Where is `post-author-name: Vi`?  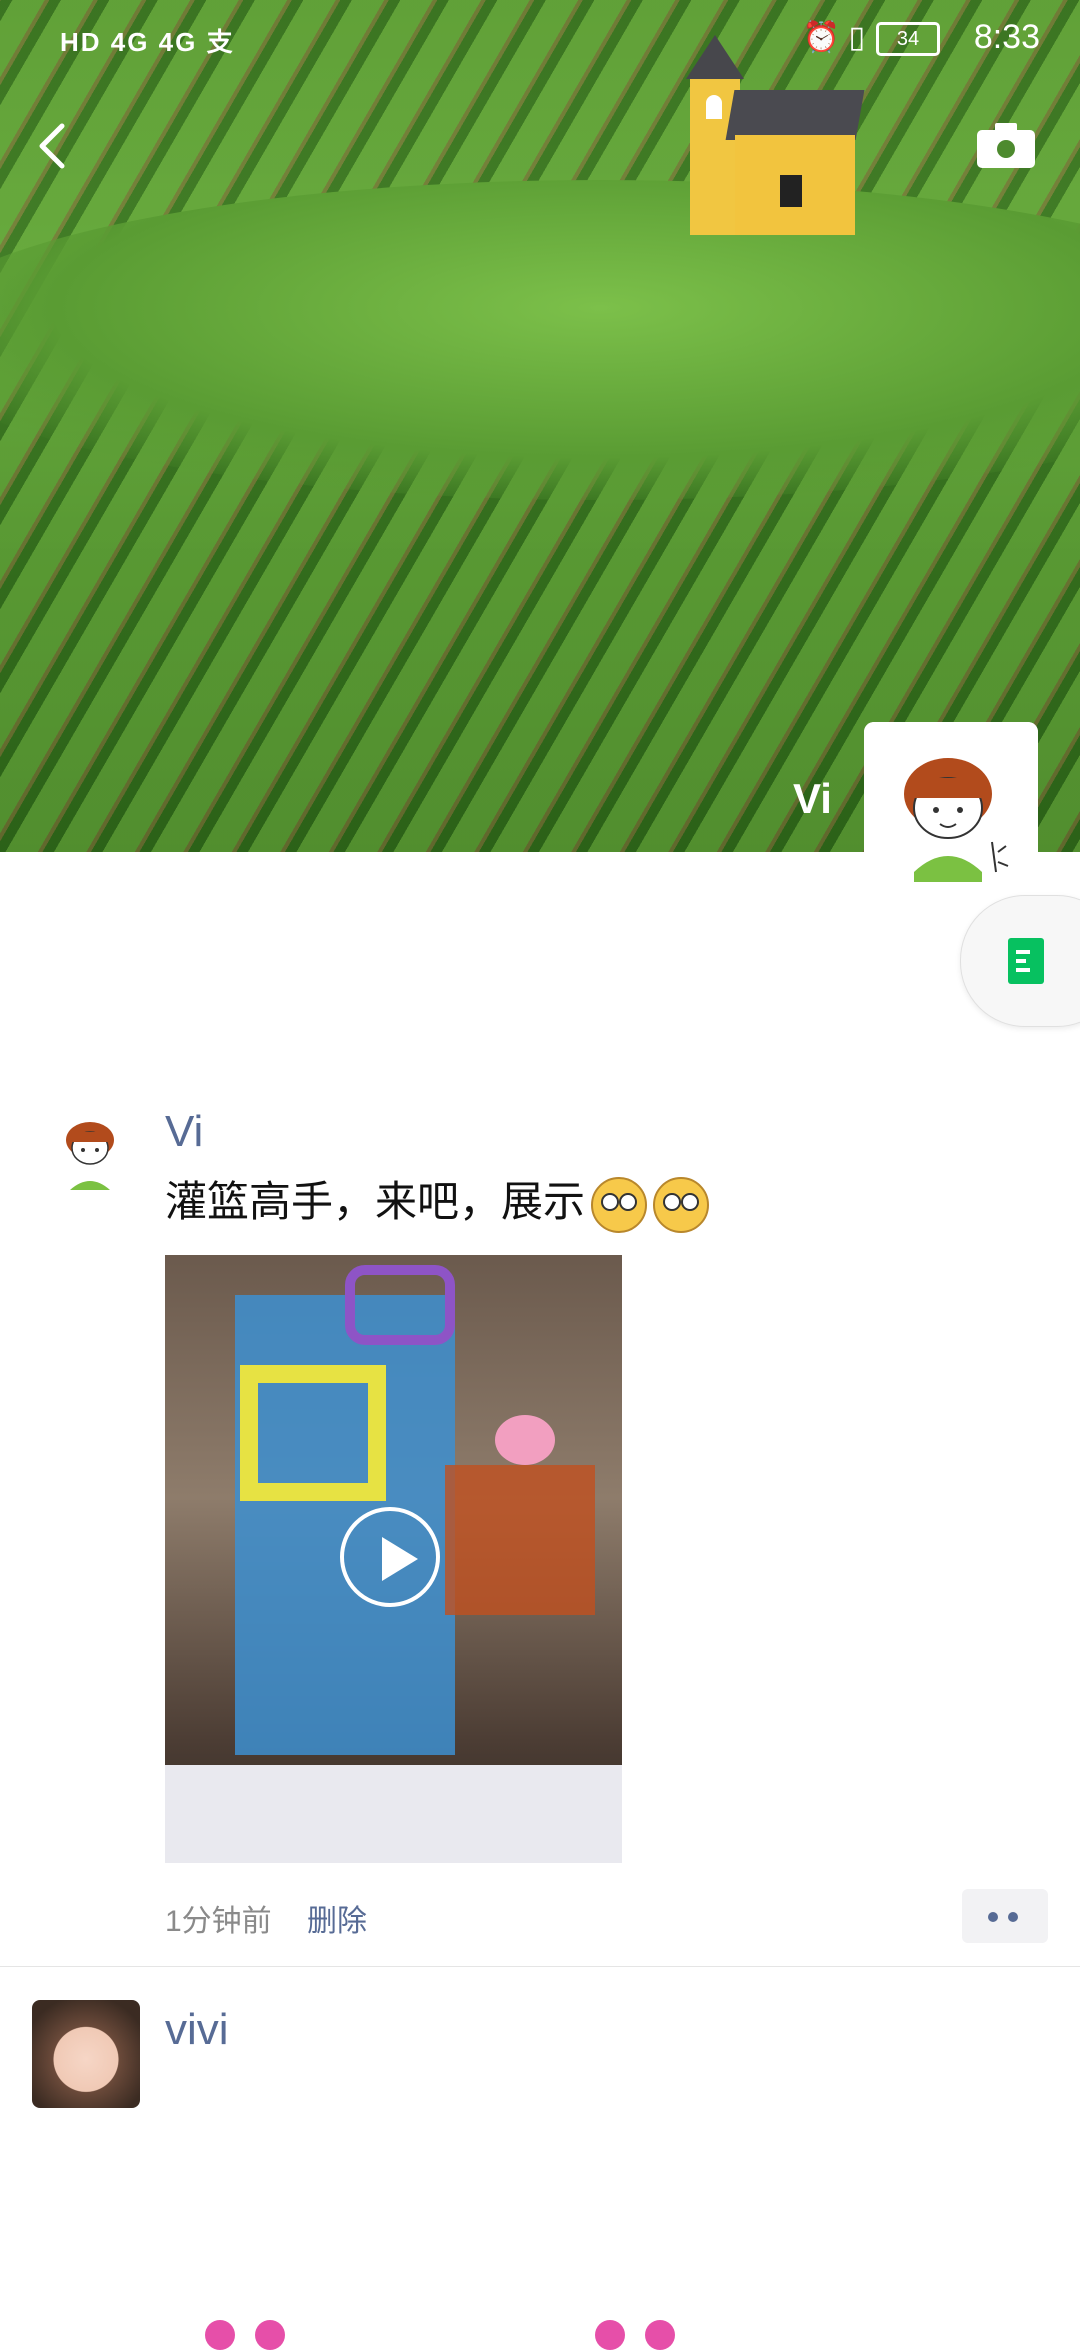 post-author-name: Vi is located at coordinates (184, 1132).